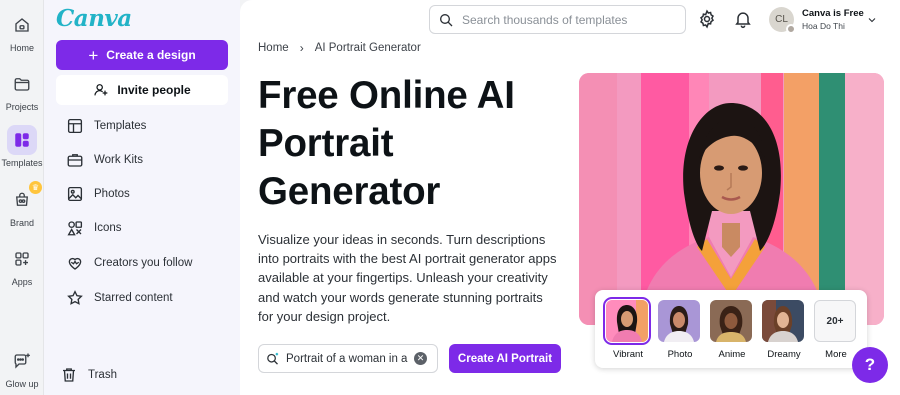  What do you see at coordinates (22, 25) in the screenshot?
I see `home-icon` at bounding box center [22, 25].